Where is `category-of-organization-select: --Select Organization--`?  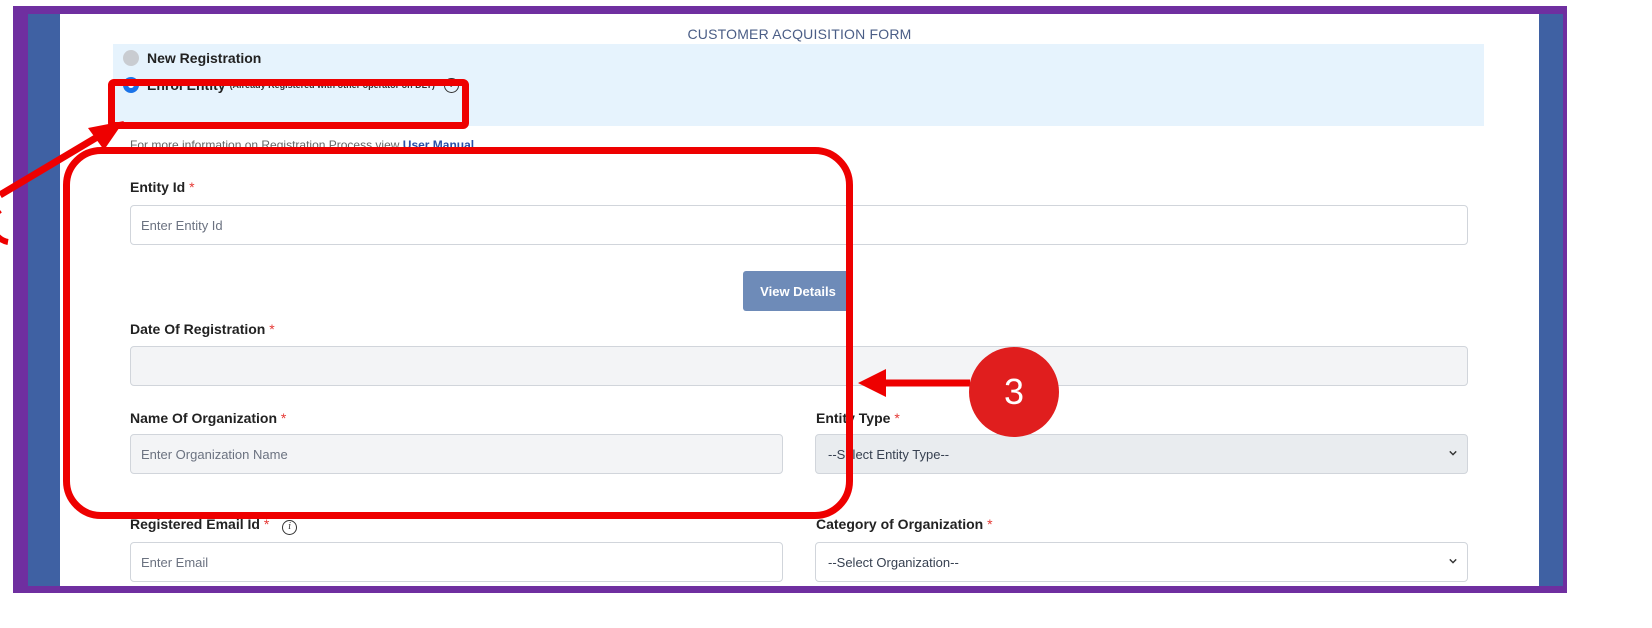 category-of-organization-select: --Select Organization-- is located at coordinates (1141, 562).